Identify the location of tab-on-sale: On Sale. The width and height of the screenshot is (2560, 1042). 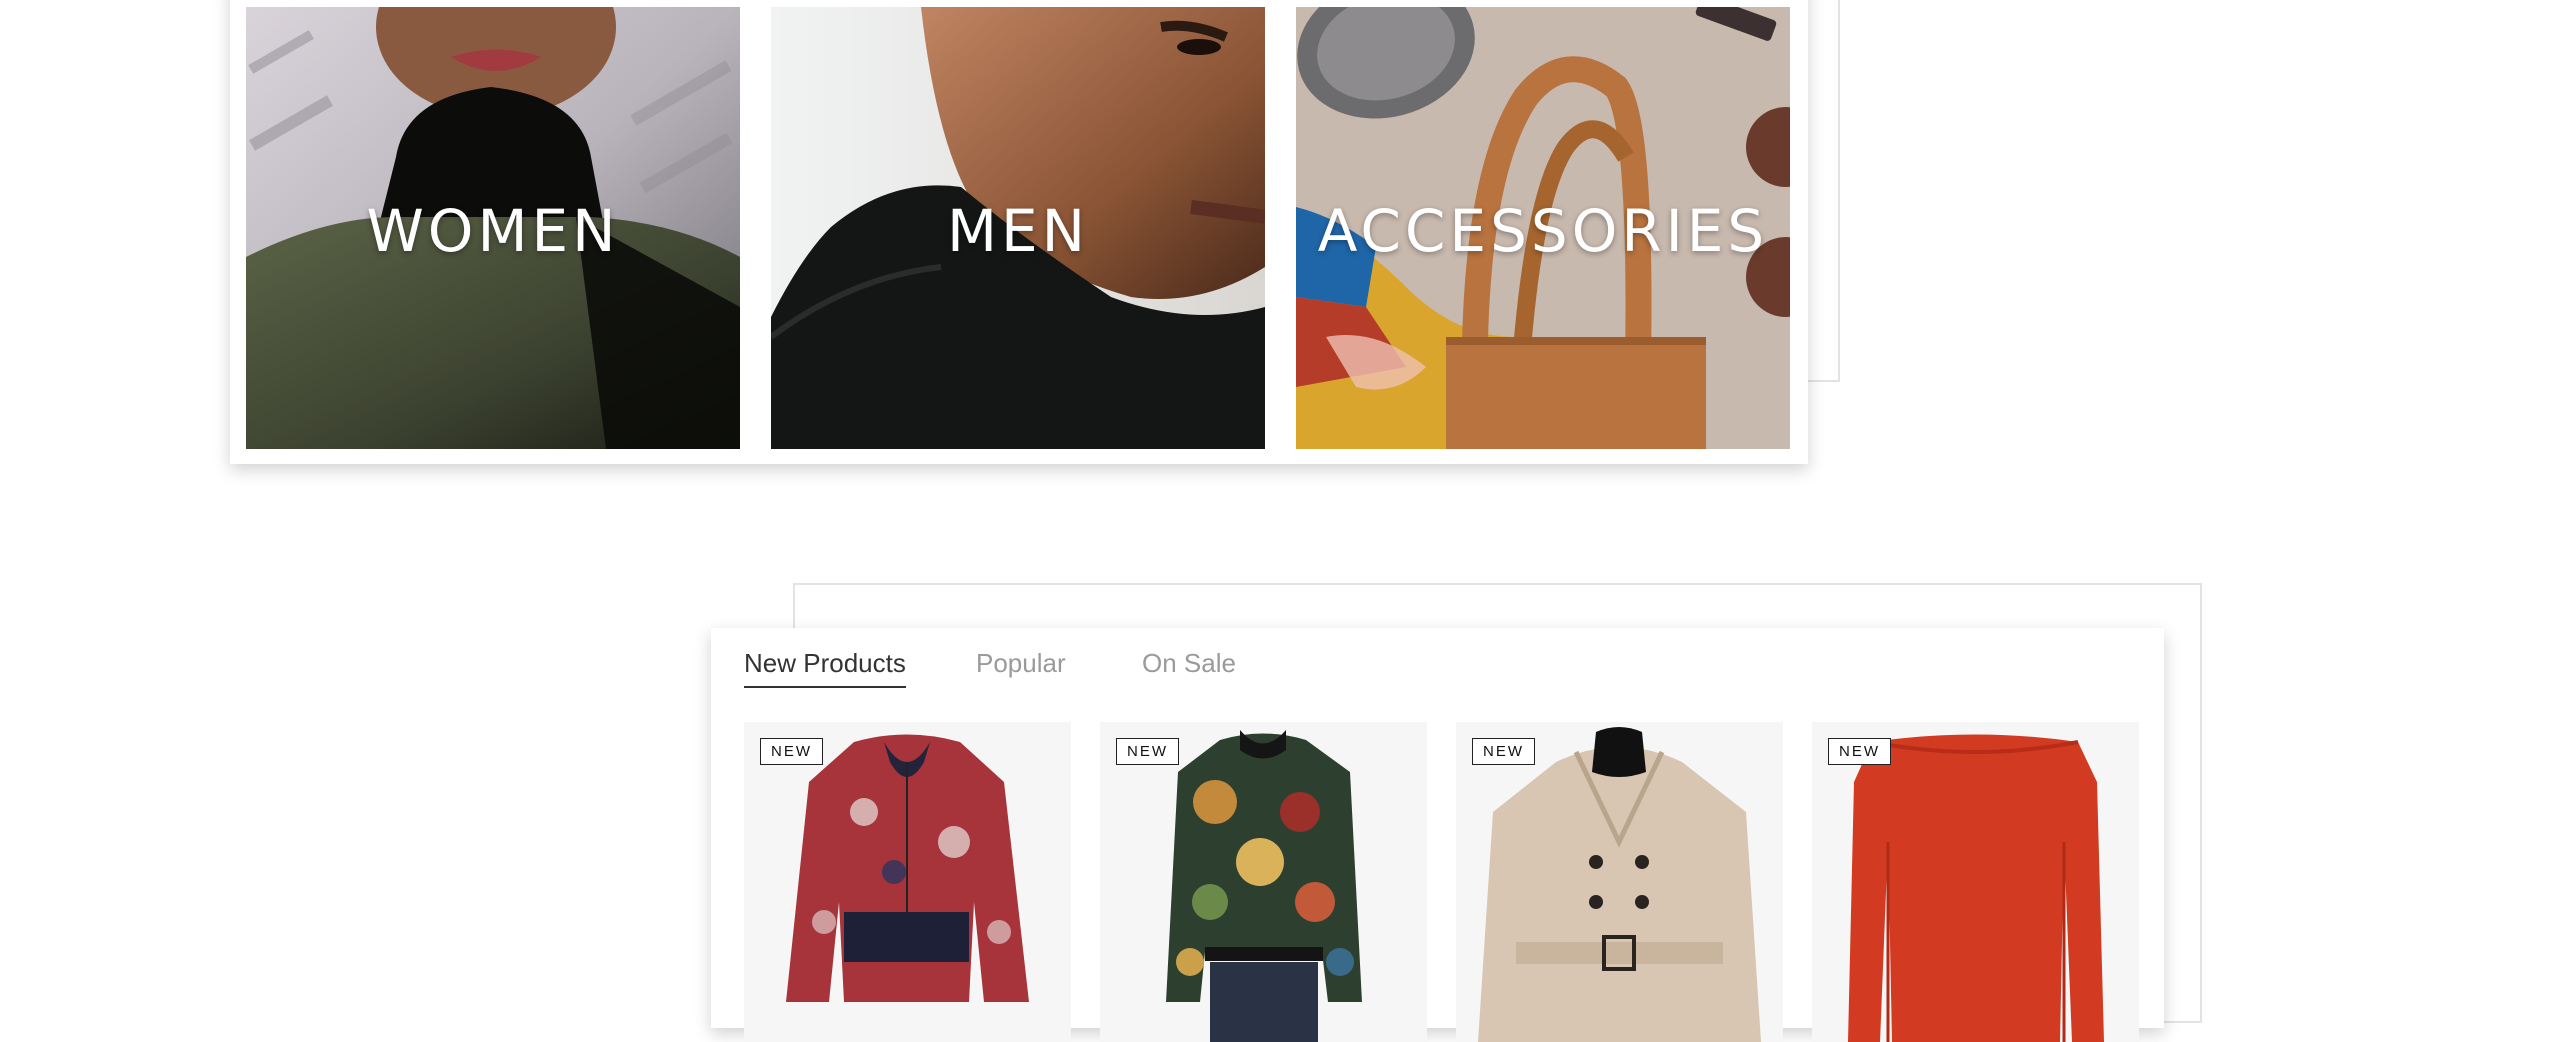
(1189, 663).